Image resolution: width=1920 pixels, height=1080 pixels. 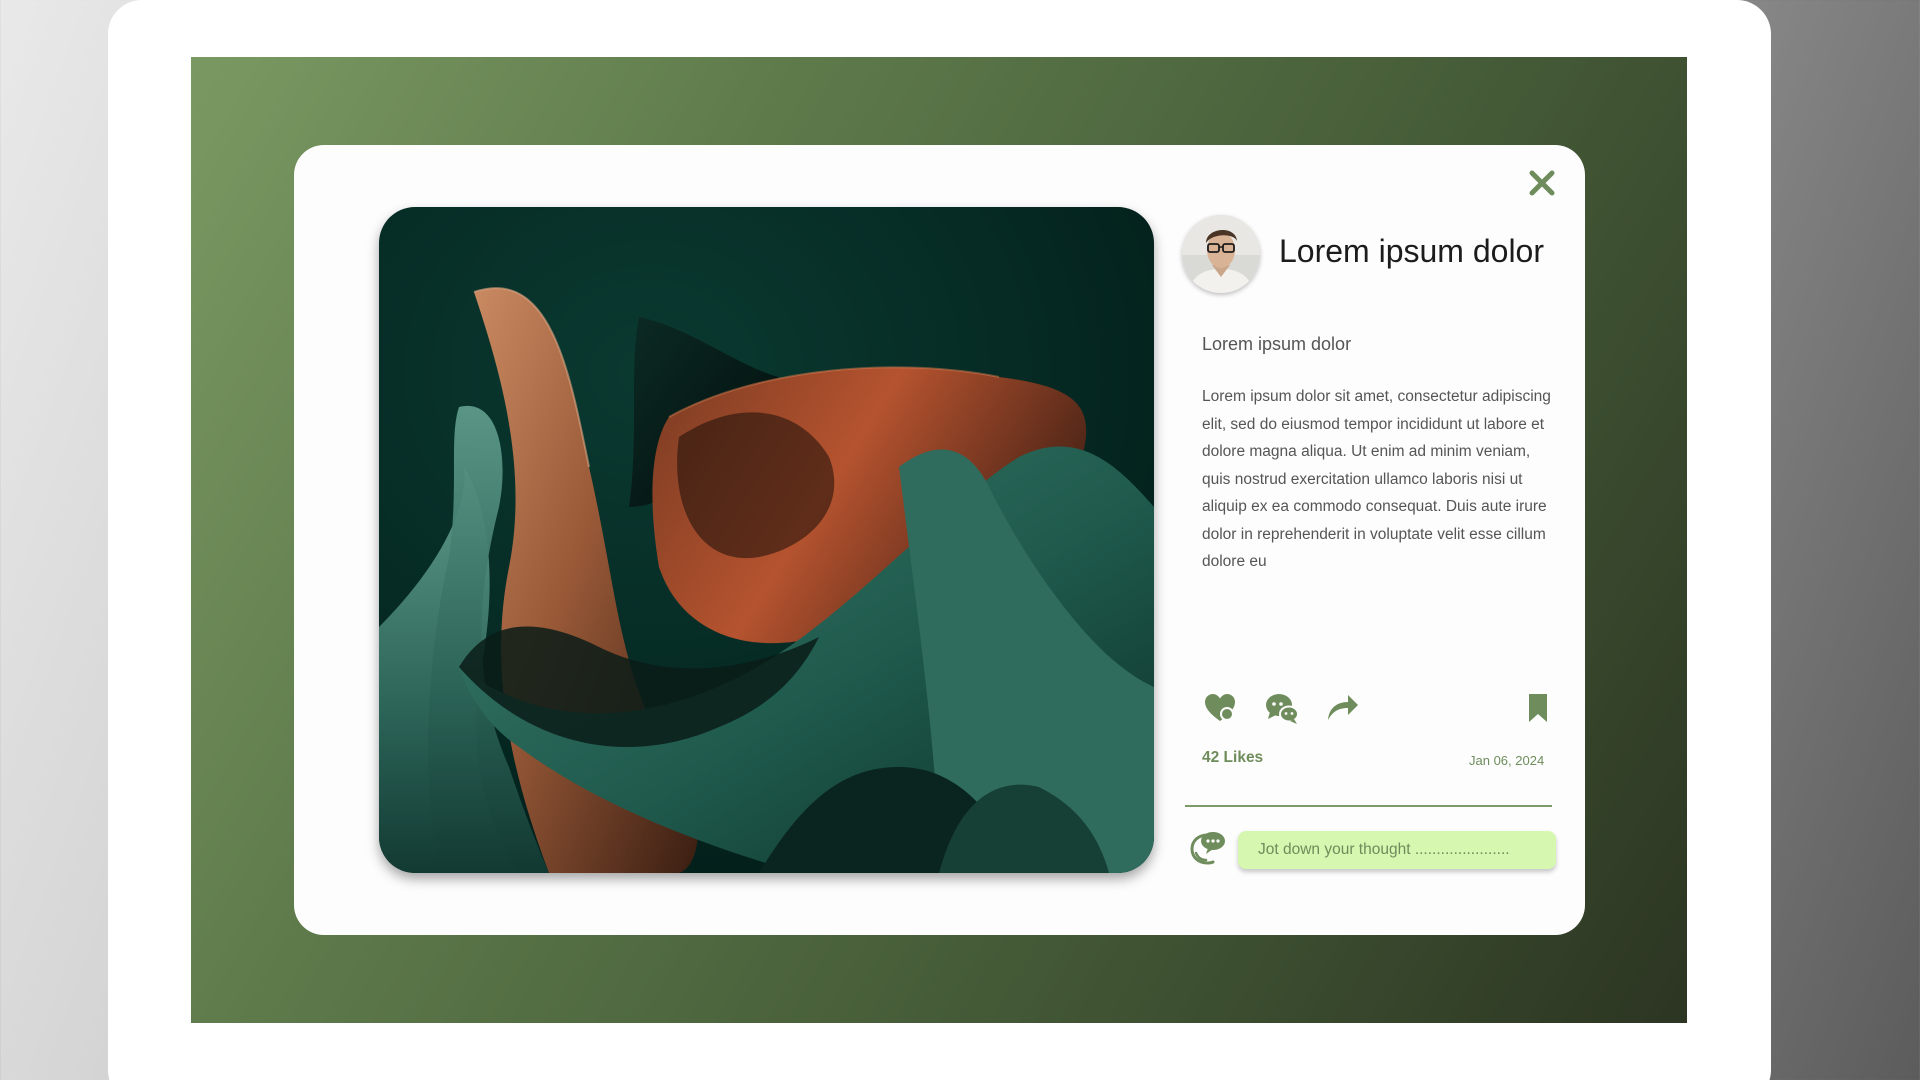 I want to click on comment-button, so click(x=1282, y=708).